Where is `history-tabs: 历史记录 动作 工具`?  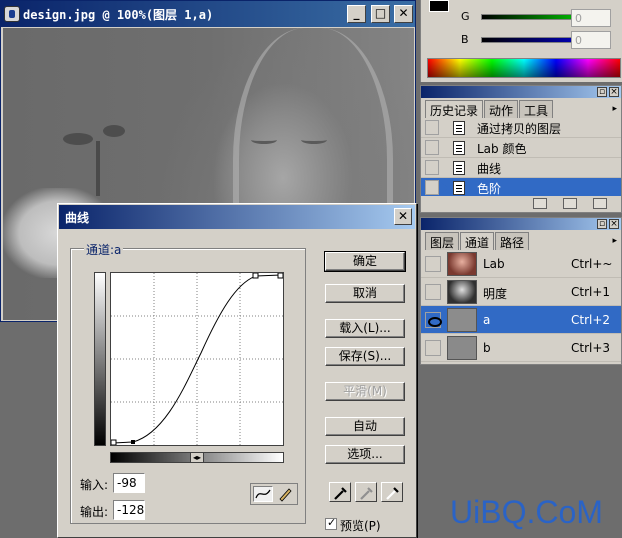 history-tabs: 历史记录 动作 工具 is located at coordinates (489, 109).